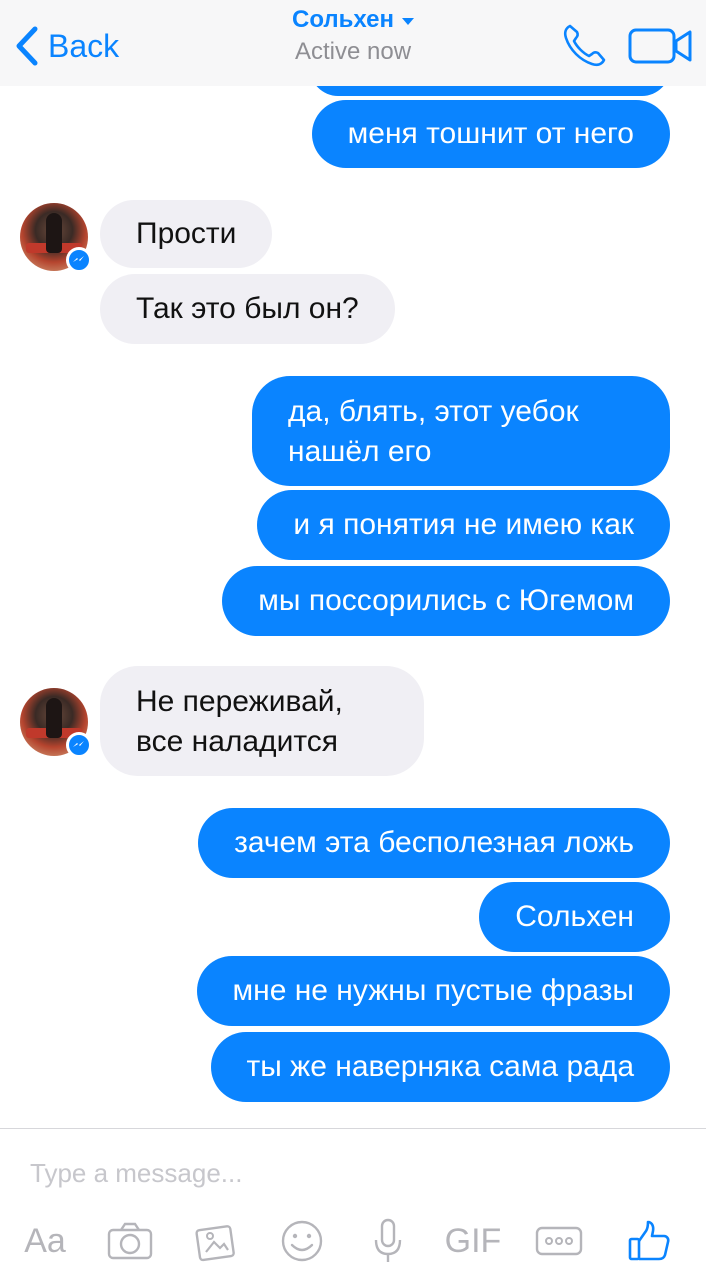 The width and height of the screenshot is (706, 1280). I want to click on camera-icon, so click(130, 1241).